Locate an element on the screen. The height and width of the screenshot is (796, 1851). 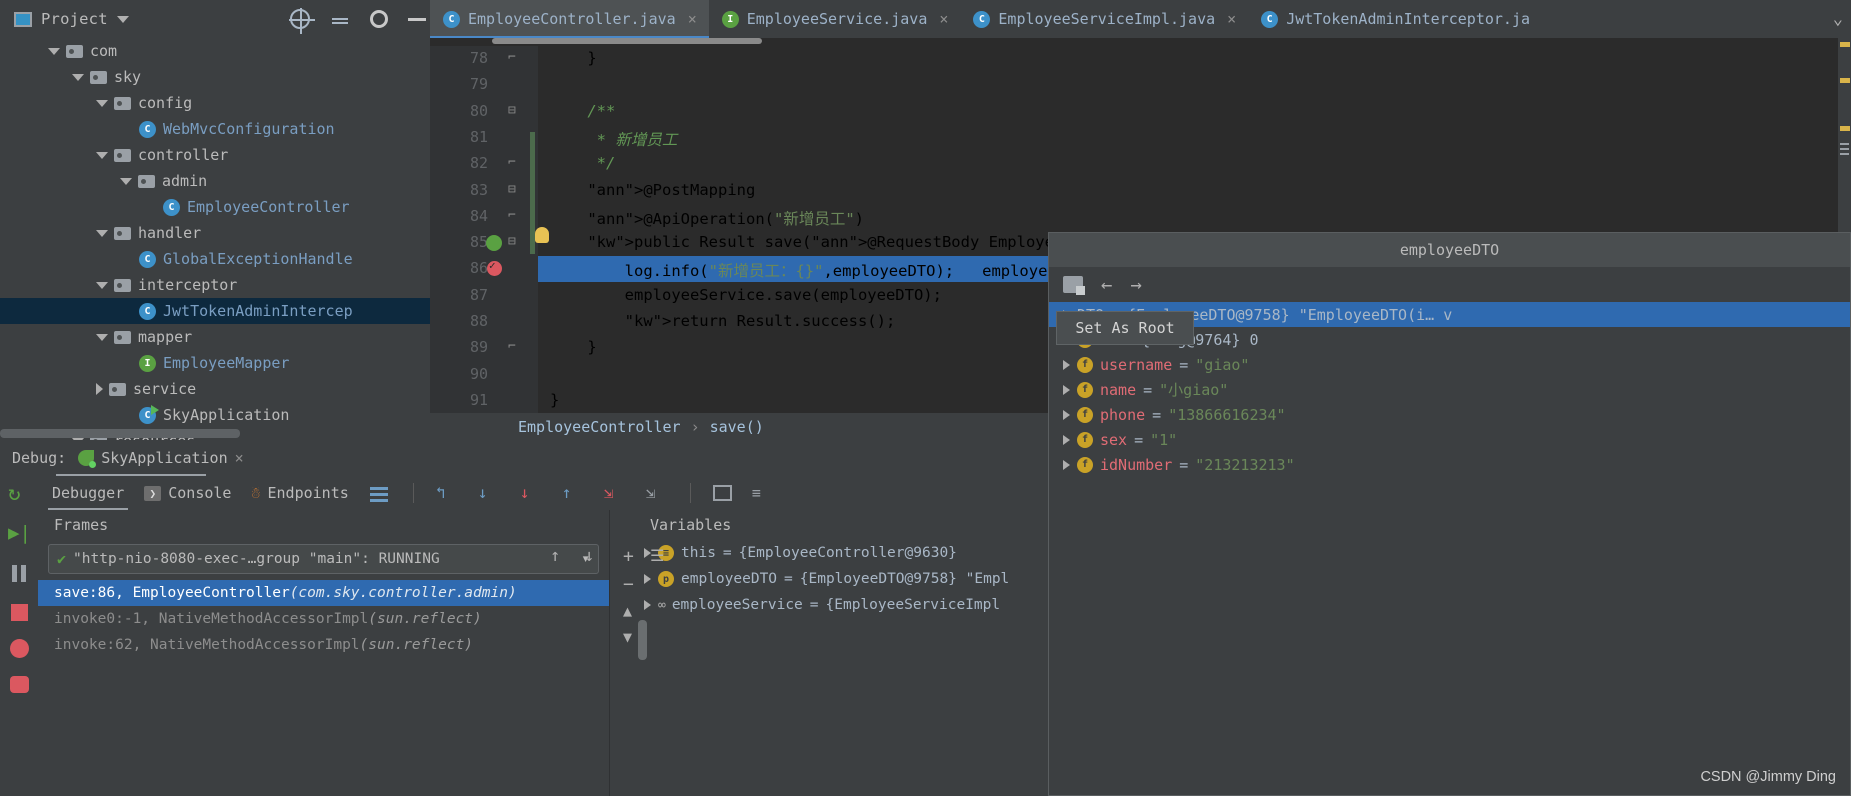
step-out-icon: ↑ is located at coordinates (573, 493).